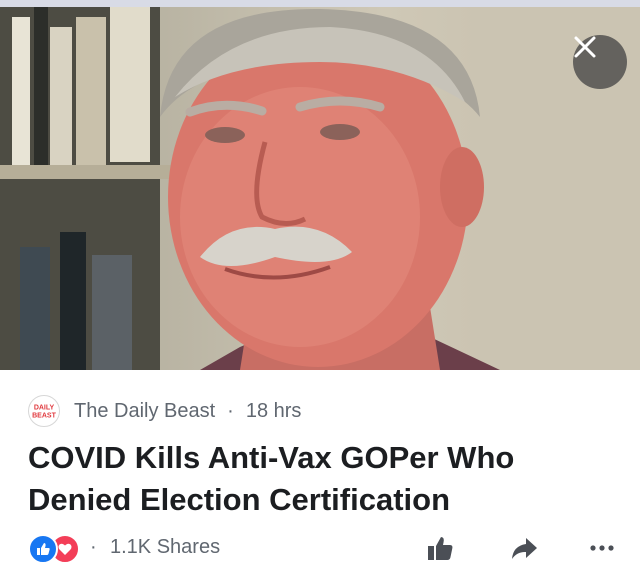 The height and width of the screenshot is (581, 640). Describe the element at coordinates (44, 416) in the screenshot. I see `svg-text: BEAST` at that location.